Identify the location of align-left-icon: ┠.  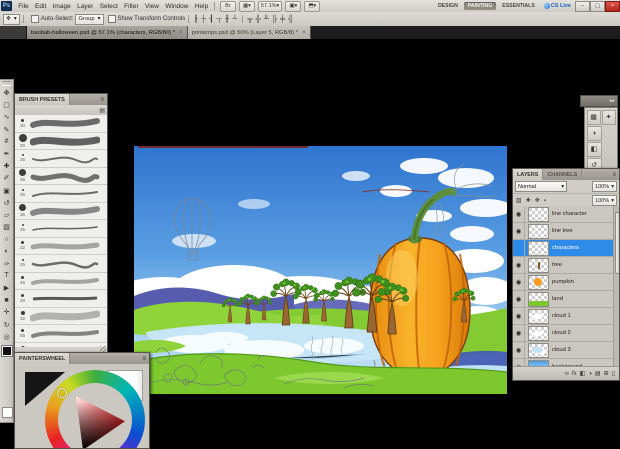
(195, 19).